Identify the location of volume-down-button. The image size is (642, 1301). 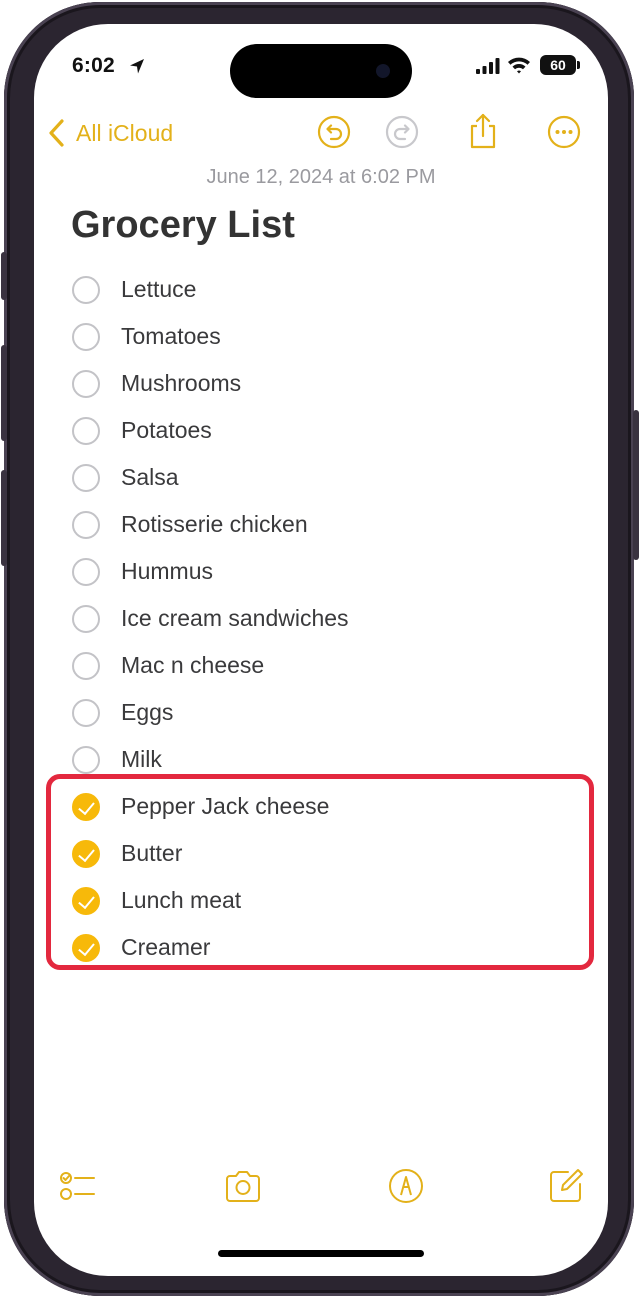
(4, 518).